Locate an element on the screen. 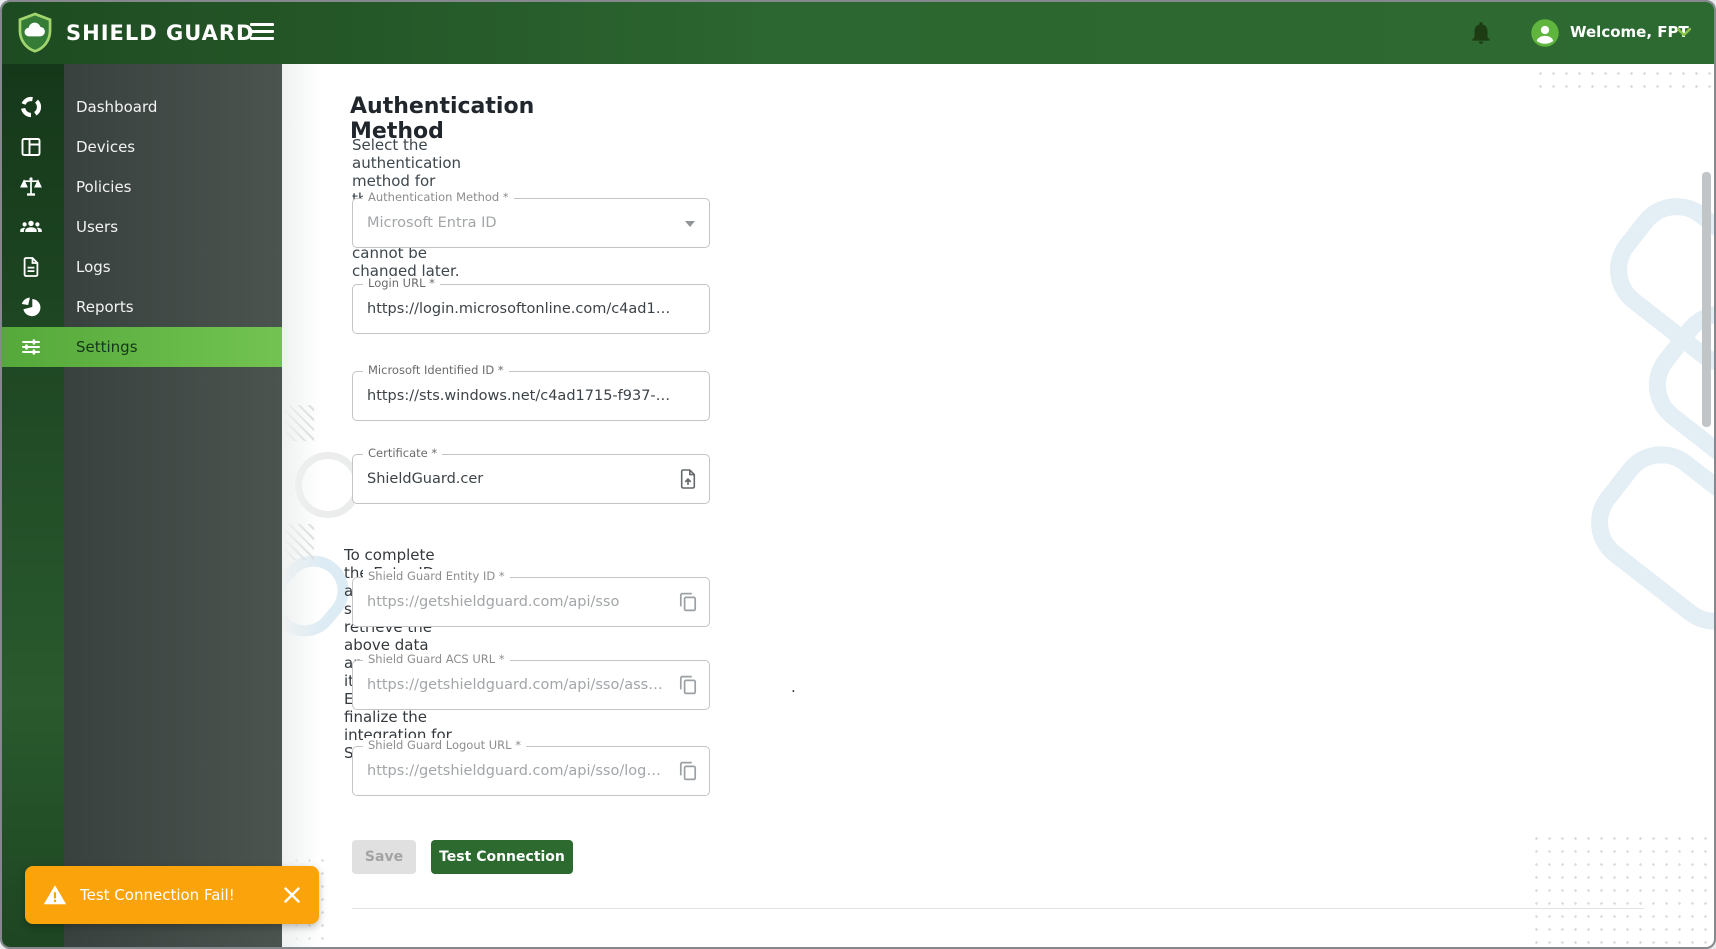 The image size is (1716, 949). field-label: Shield Guard ACS URL * is located at coordinates (436, 659).